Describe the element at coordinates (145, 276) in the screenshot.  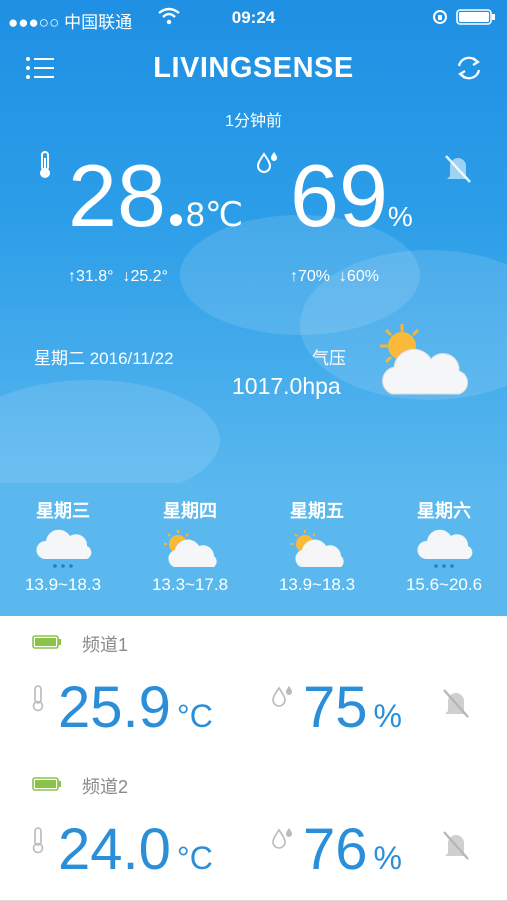
I see `temp-min: ↓25.2°` at that location.